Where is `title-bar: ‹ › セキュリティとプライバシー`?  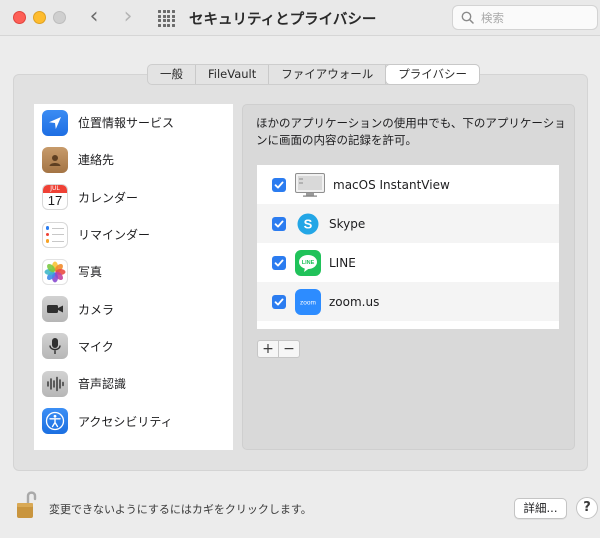 title-bar: ‹ › セキュリティとプライバシー is located at coordinates (300, 18).